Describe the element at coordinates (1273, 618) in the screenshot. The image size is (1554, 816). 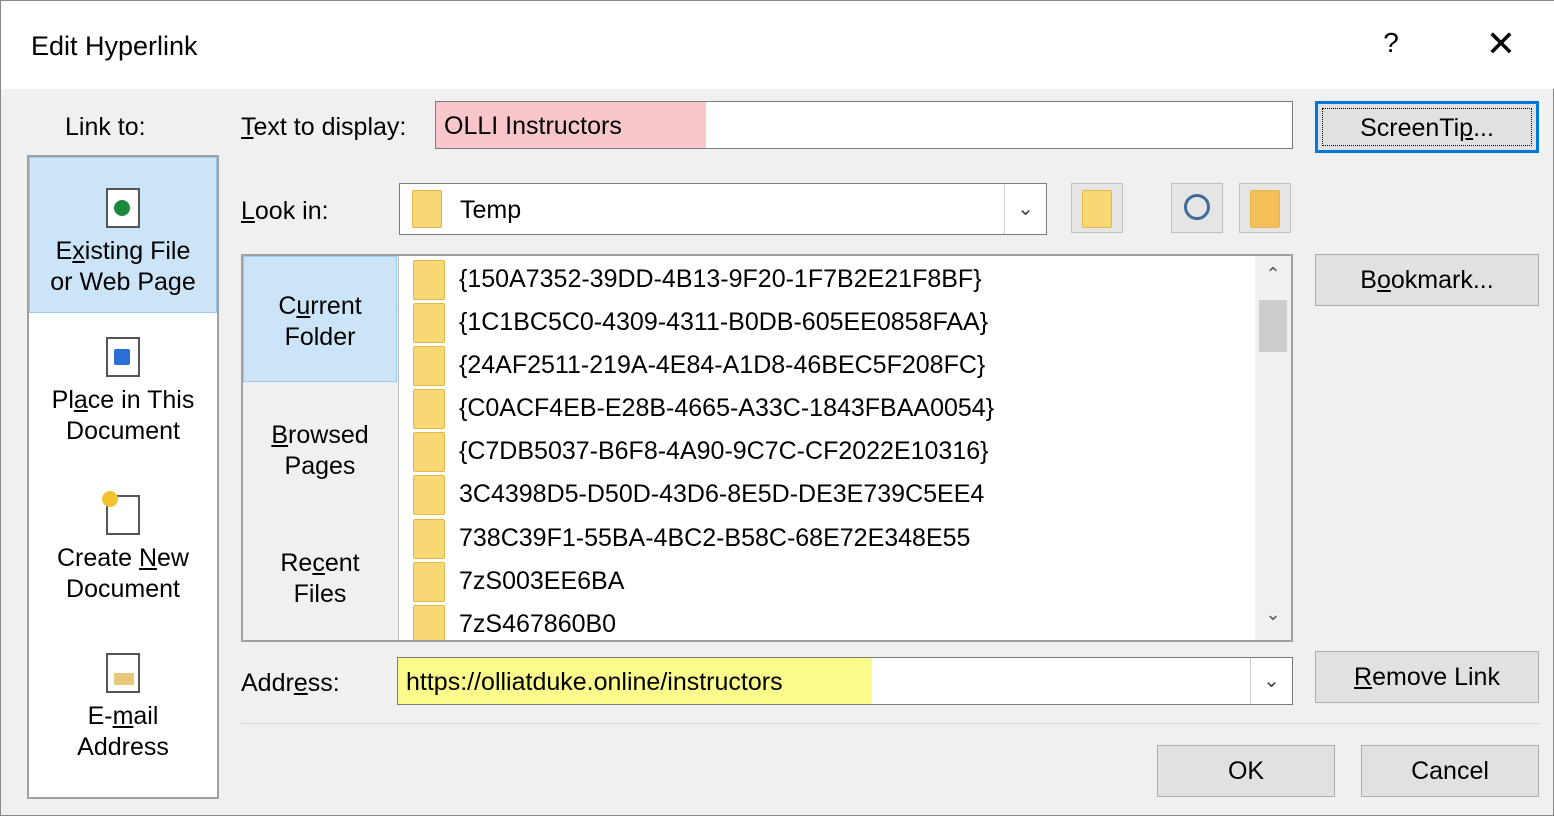
I see `scroll-down-icon: ⌄` at that location.